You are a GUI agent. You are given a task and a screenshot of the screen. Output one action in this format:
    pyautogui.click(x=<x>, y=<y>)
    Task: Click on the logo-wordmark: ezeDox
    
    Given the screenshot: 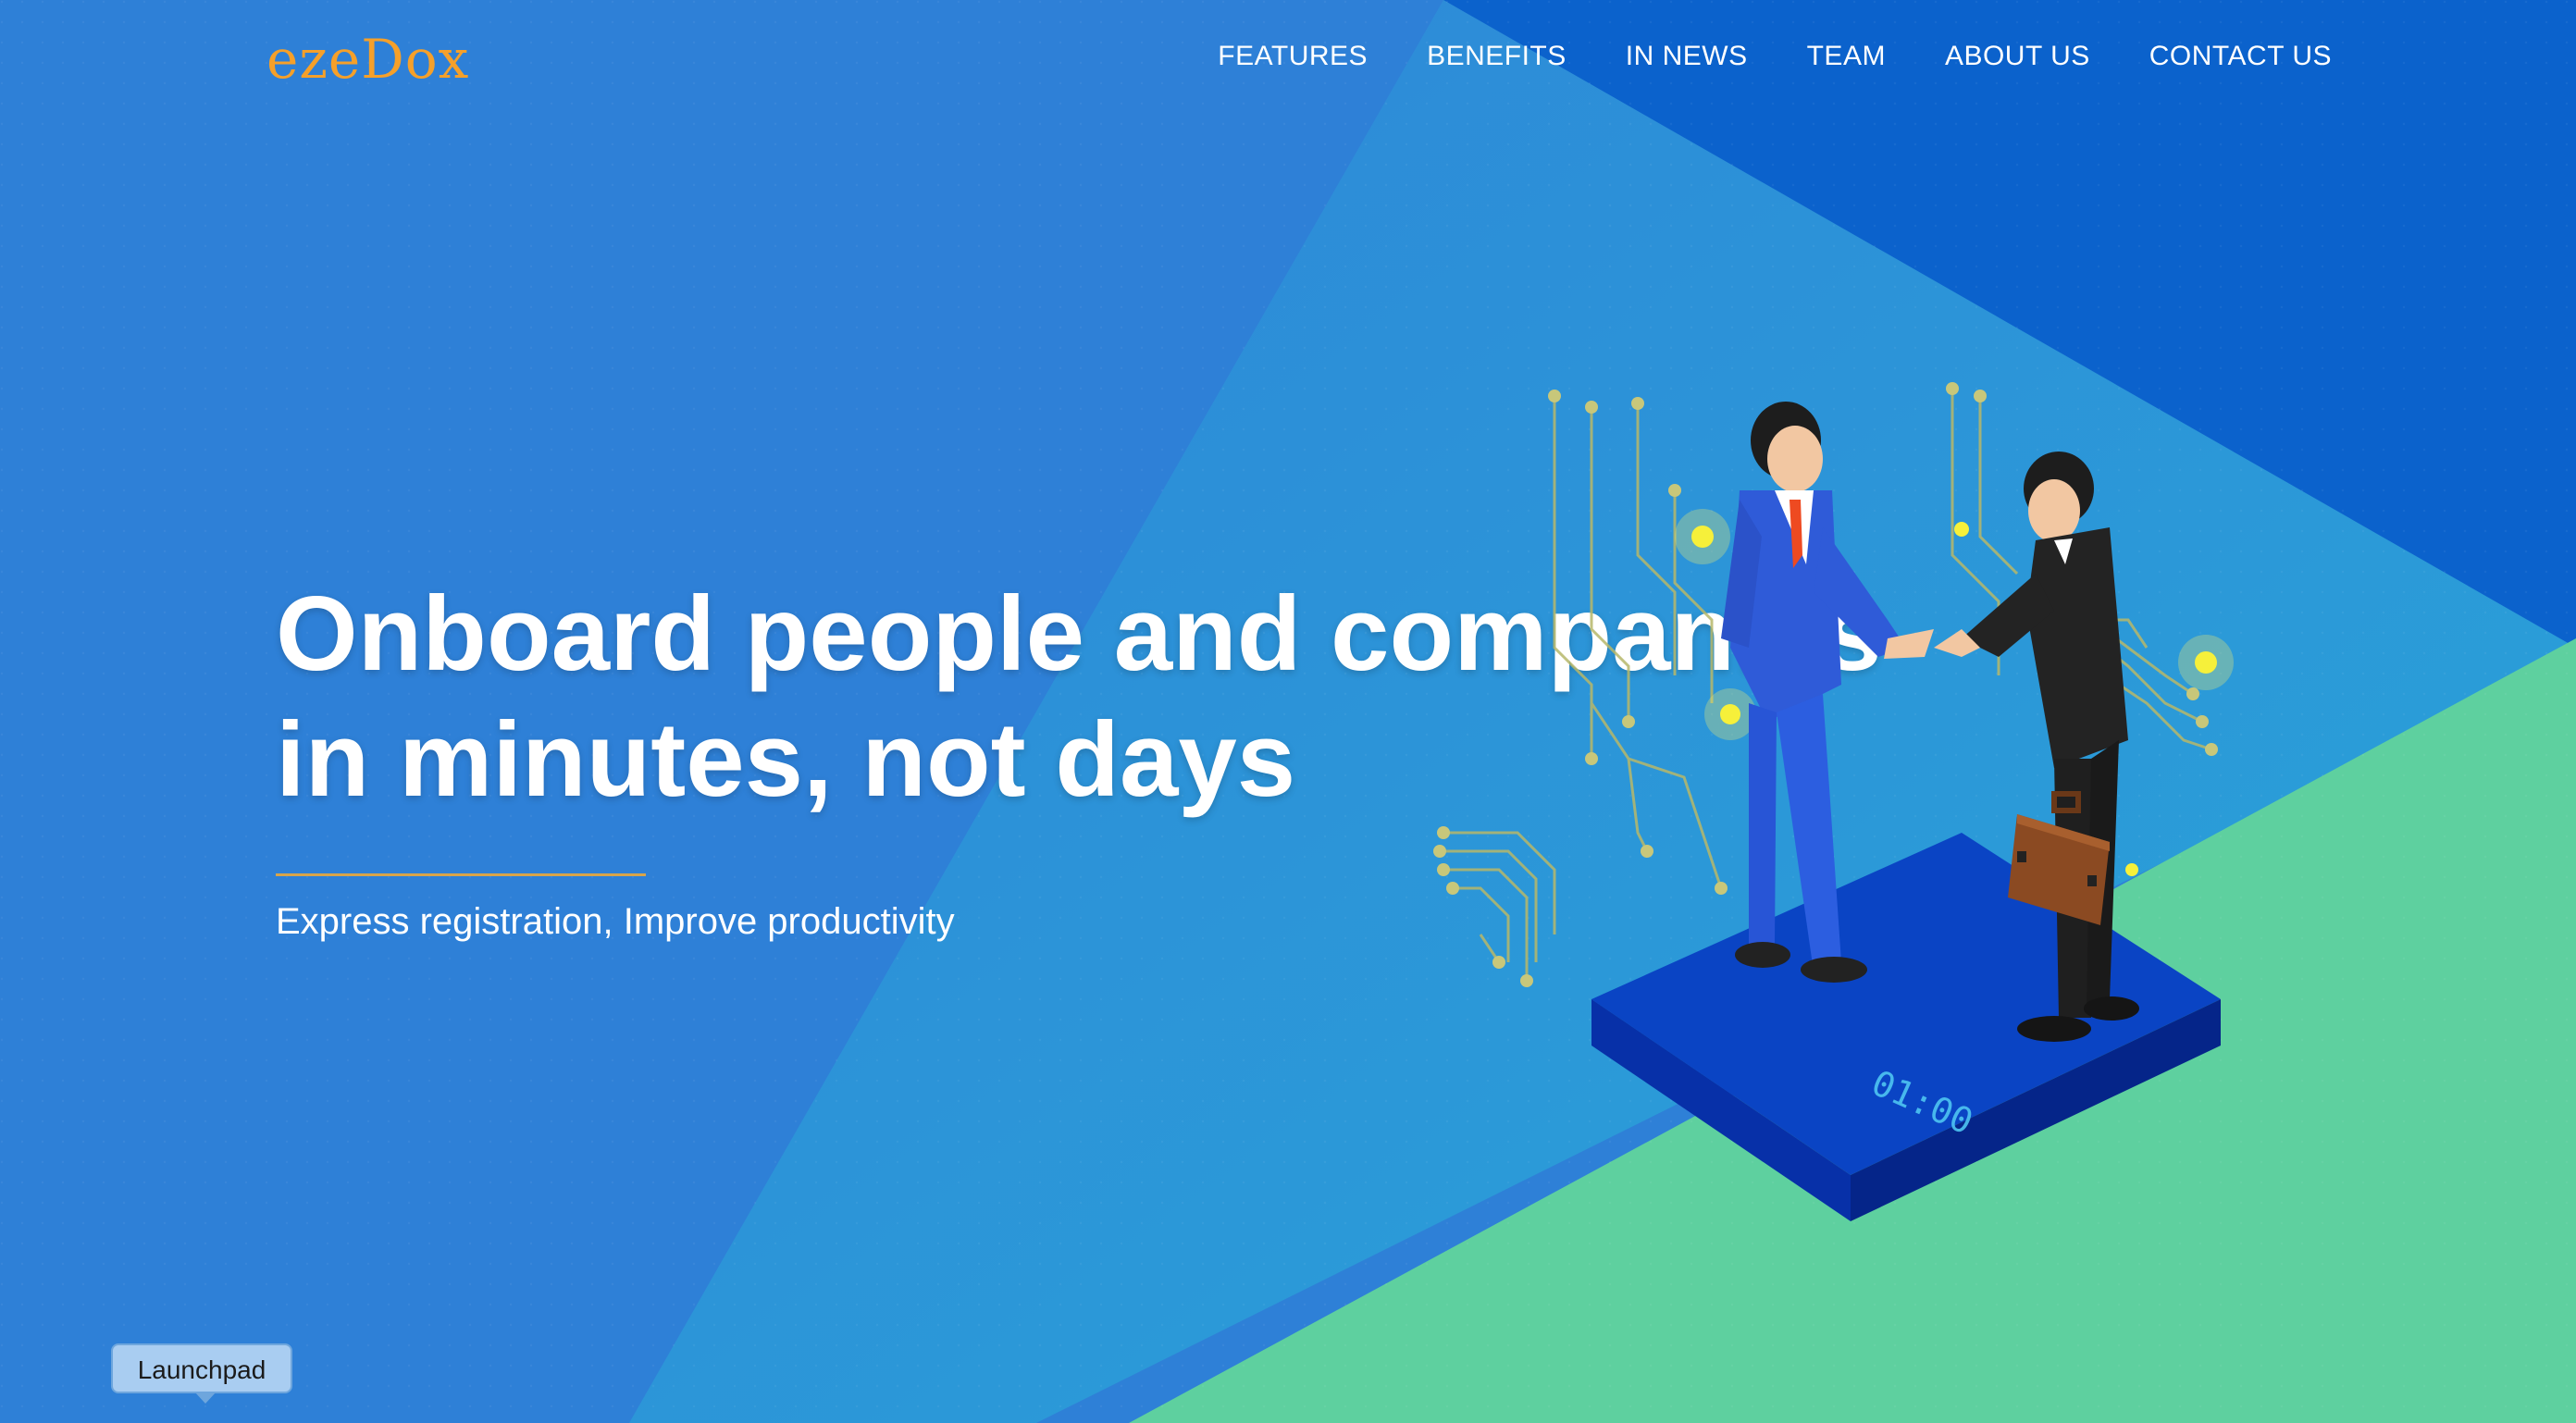 What is the action you would take?
    pyautogui.click(x=368, y=59)
    